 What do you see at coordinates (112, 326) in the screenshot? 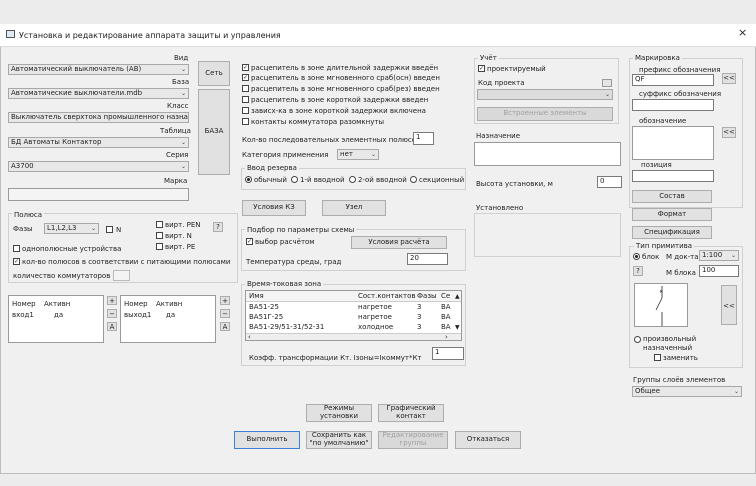
I see `in-a-button: A` at bounding box center [112, 326].